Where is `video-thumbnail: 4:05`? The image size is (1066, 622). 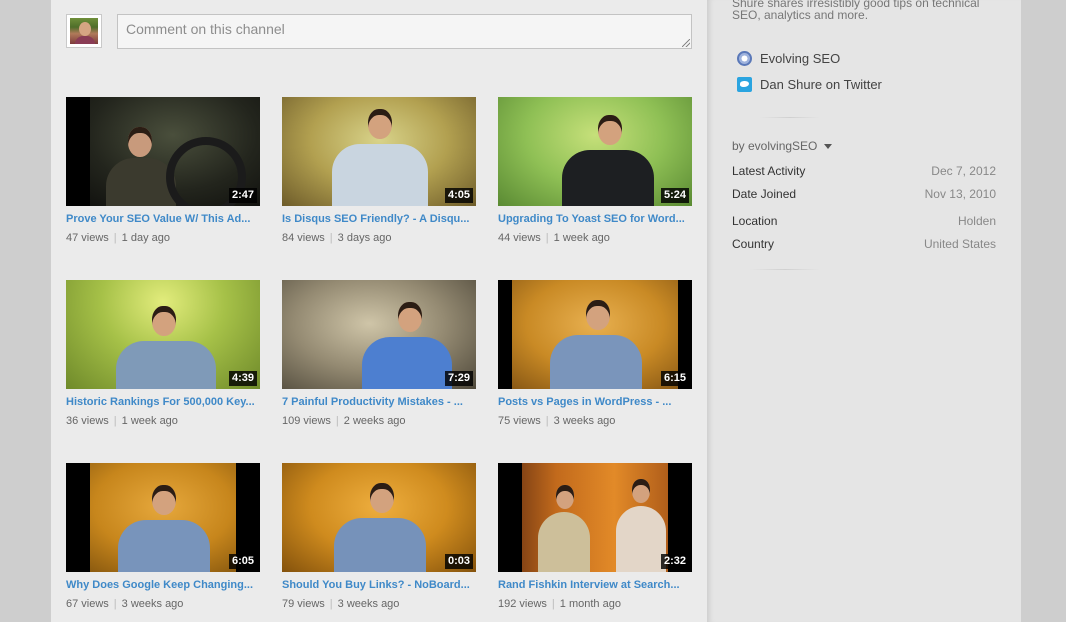
video-thumbnail: 4:05 is located at coordinates (379, 151).